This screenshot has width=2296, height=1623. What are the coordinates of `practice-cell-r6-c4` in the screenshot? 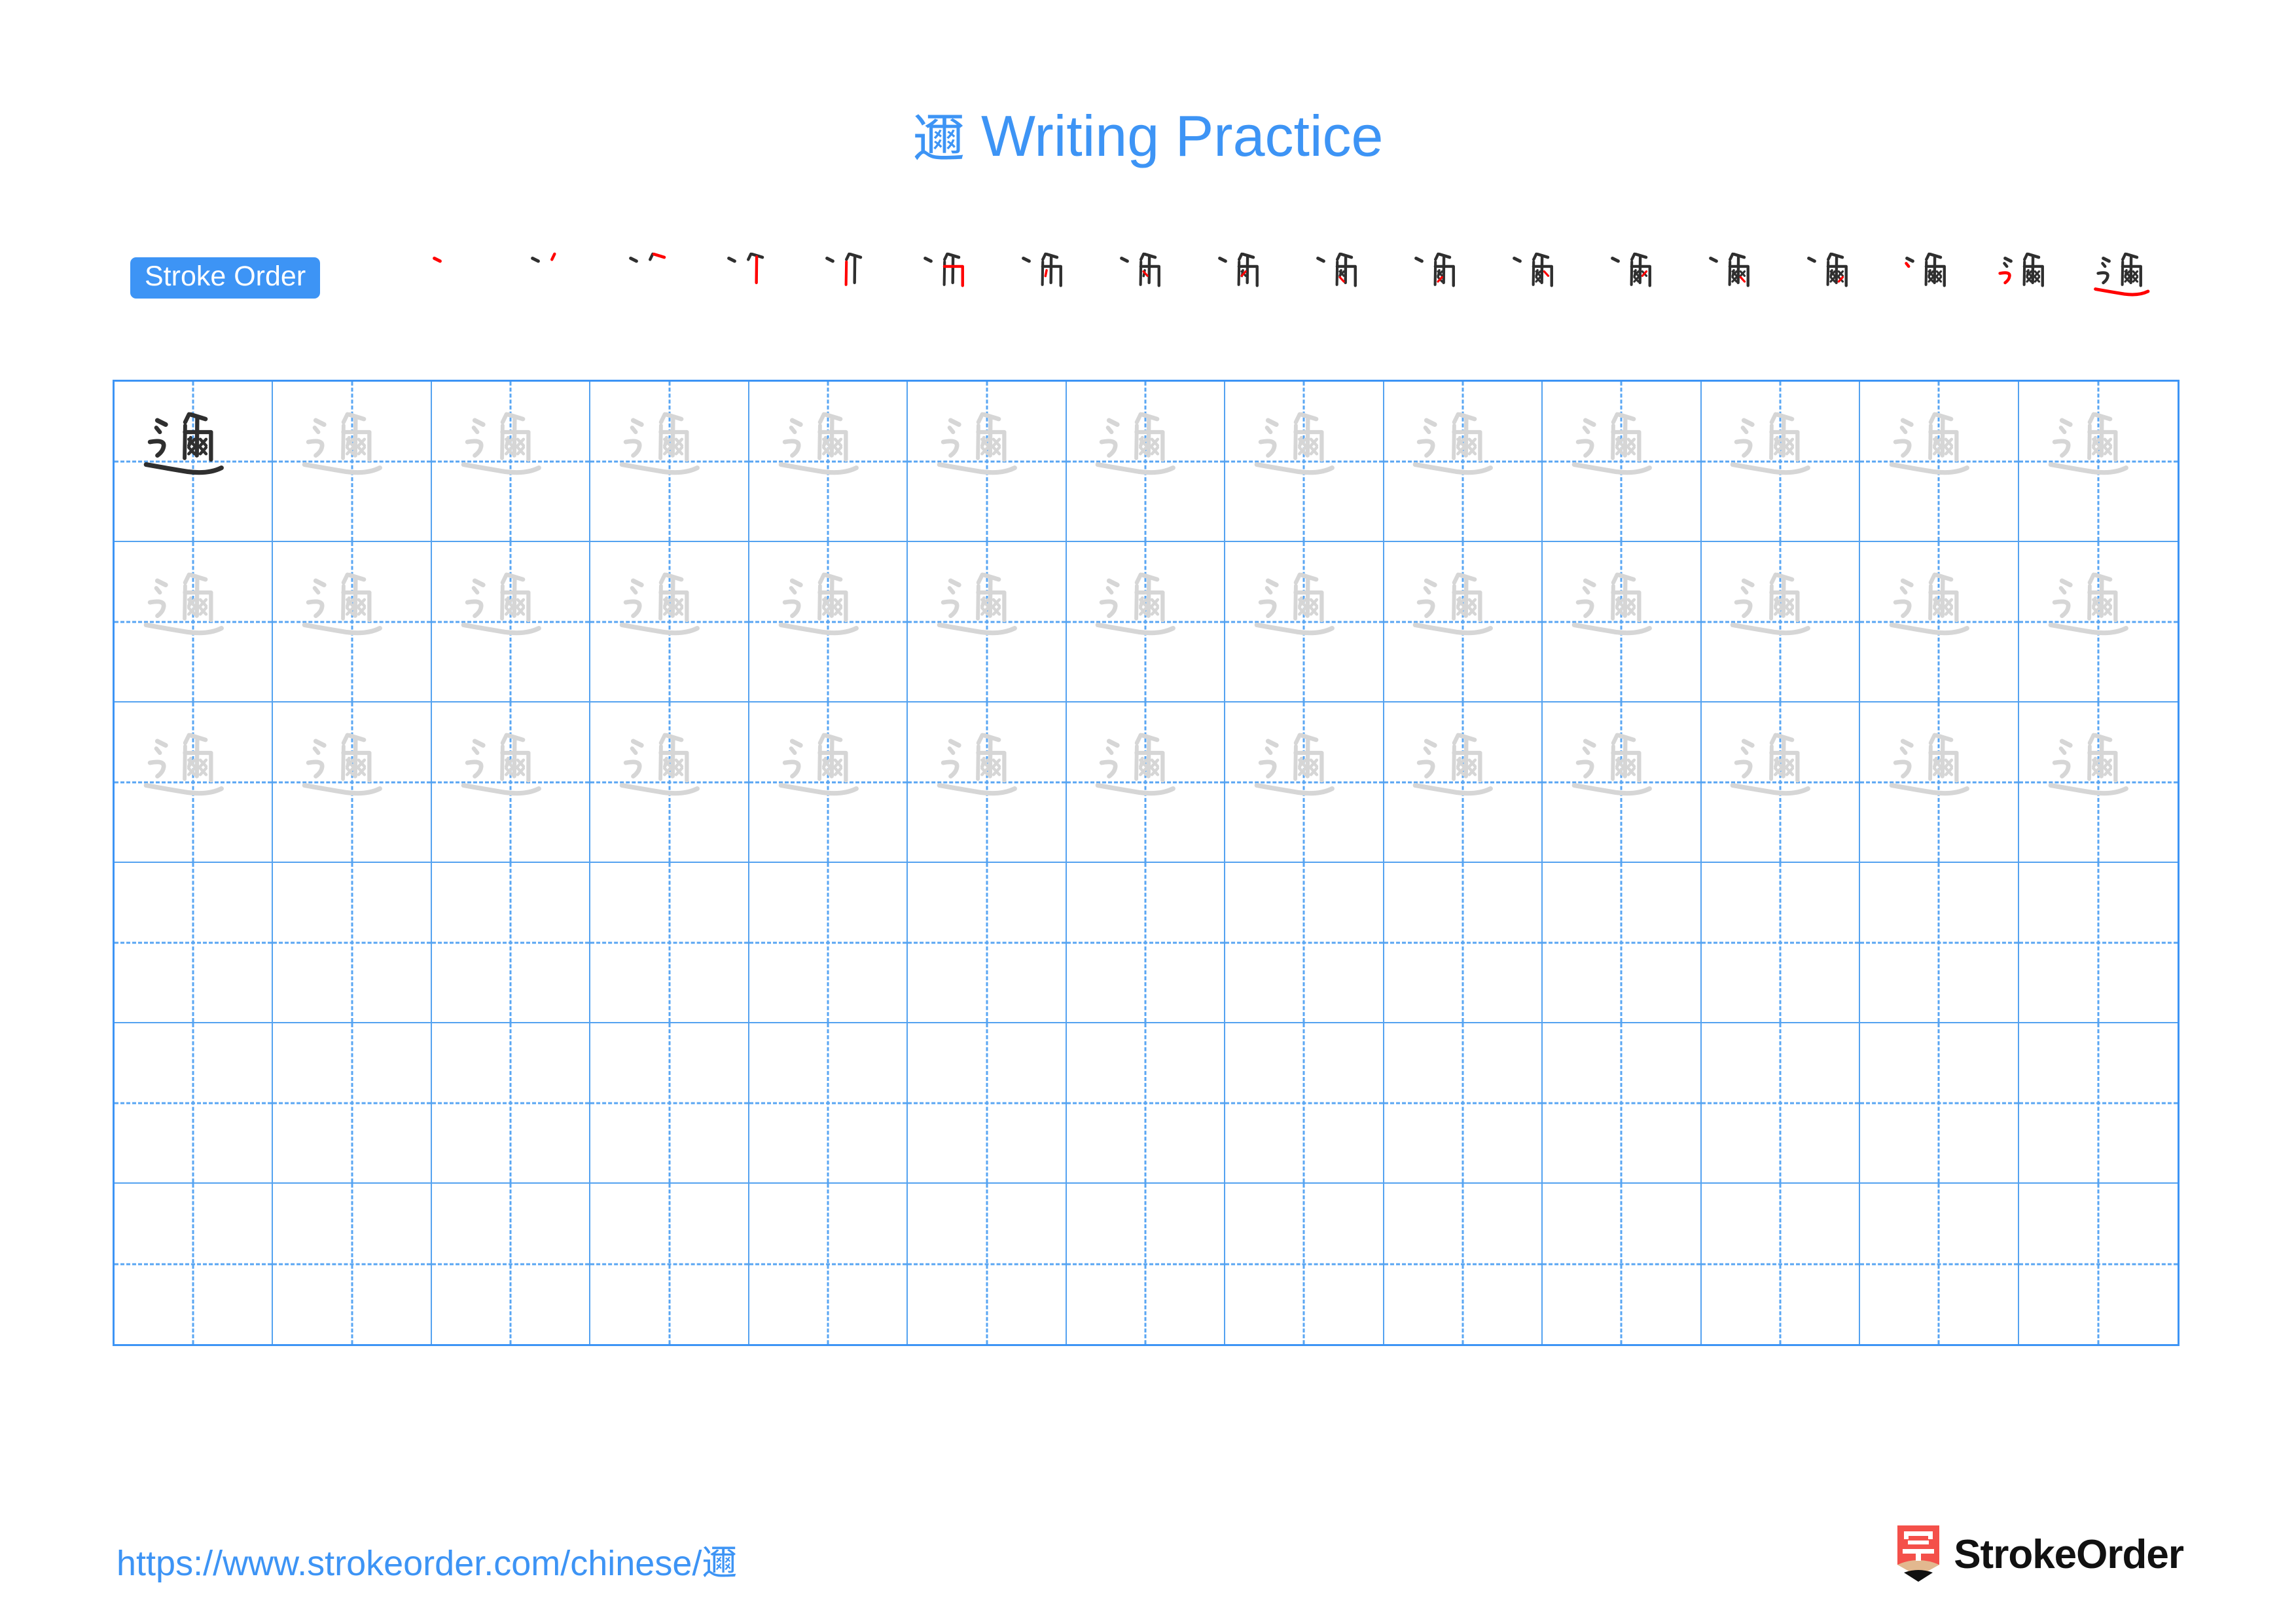 It's located at (669, 1264).